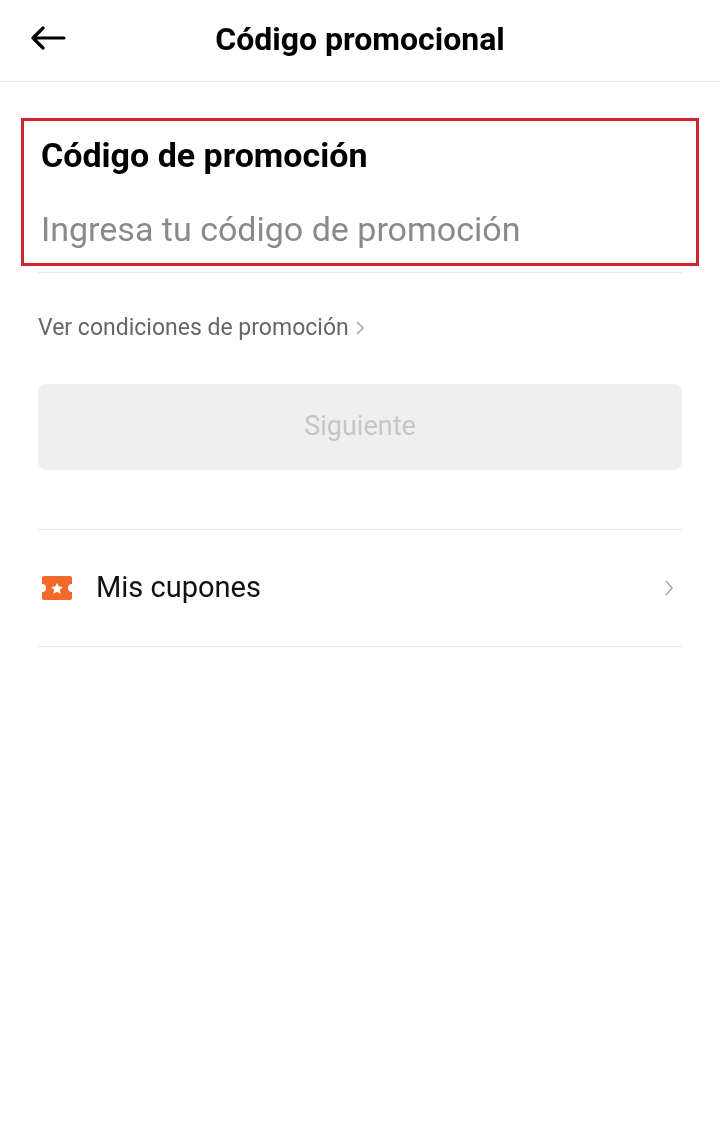 The image size is (720, 1121). Describe the element at coordinates (178, 587) in the screenshot. I see `menu-item-label: Mis cupones` at that location.